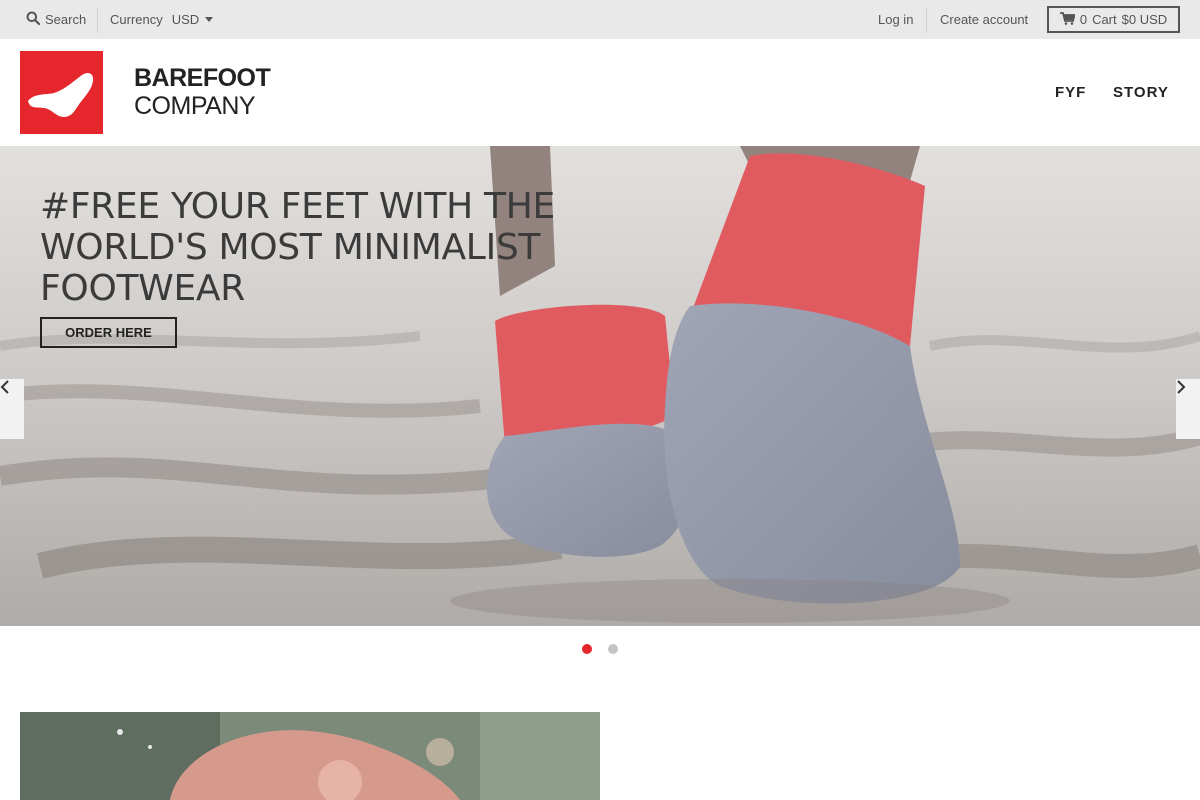  Describe the element at coordinates (1188, 409) in the screenshot. I see `slider-next-button` at that location.